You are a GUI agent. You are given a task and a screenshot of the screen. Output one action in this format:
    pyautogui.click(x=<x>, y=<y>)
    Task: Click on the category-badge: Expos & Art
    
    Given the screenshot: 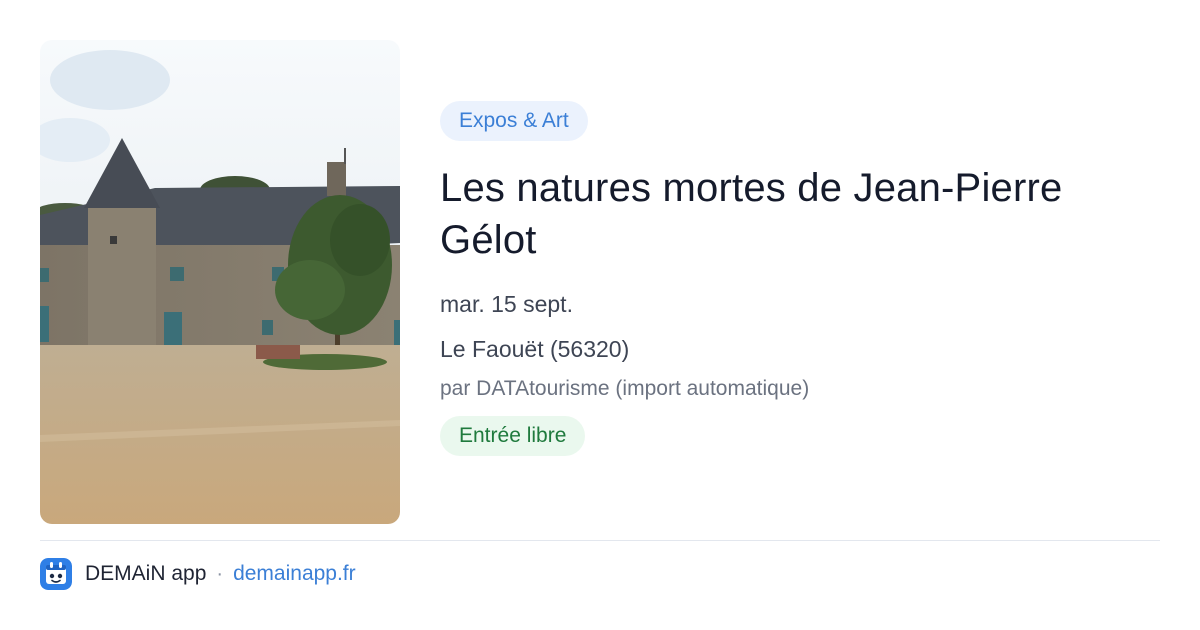 What is the action you would take?
    pyautogui.click(x=514, y=121)
    